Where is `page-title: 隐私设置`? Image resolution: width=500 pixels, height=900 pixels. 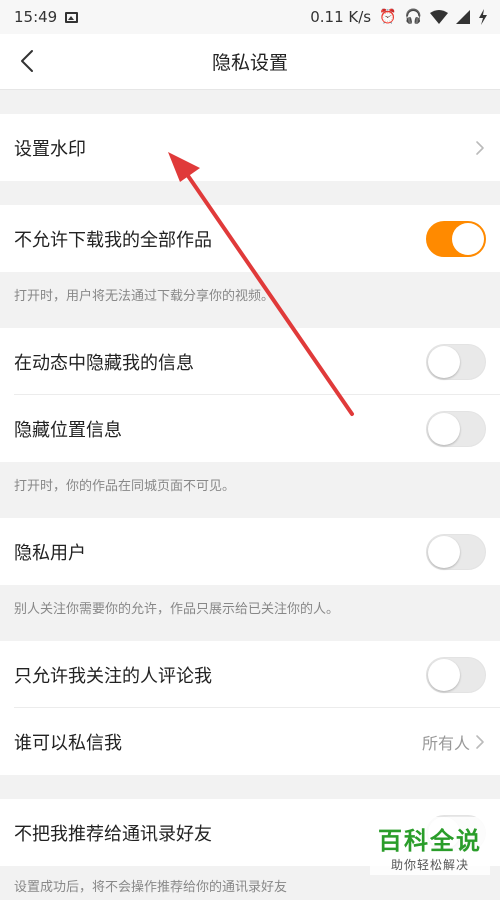
page-title: 隐私设置 is located at coordinates (249, 63).